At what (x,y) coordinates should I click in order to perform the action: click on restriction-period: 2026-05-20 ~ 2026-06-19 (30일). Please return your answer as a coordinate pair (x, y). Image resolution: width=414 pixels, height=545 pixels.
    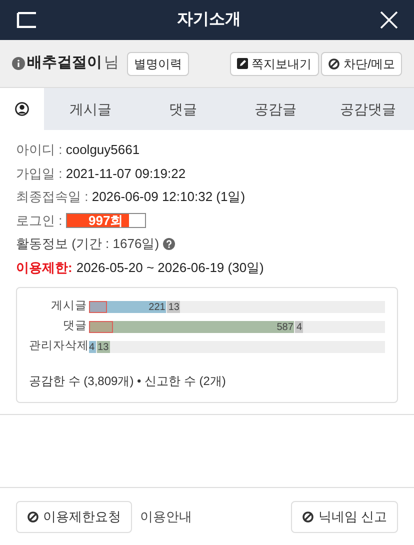
    Looking at the image, I should click on (170, 267).